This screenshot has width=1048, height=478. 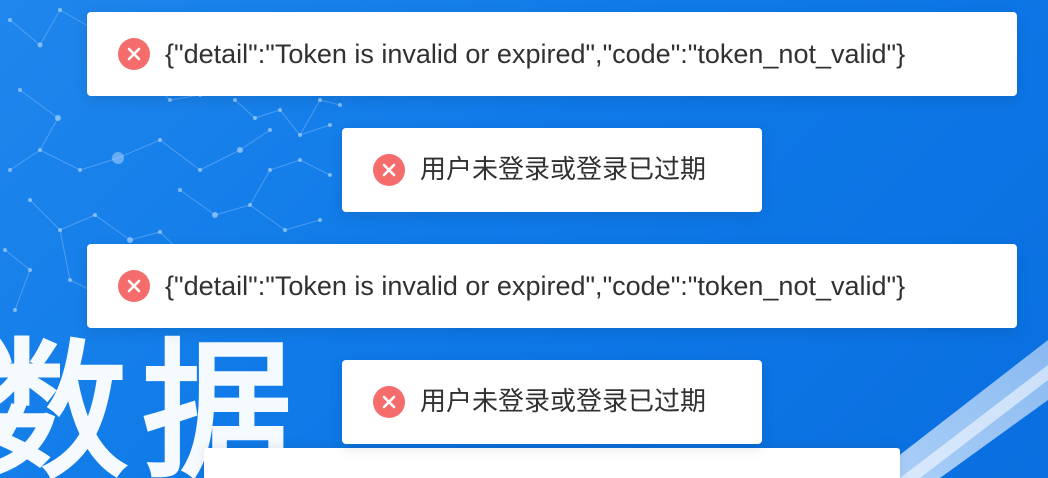 What do you see at coordinates (552, 463) in the screenshot?
I see `background-login-panel` at bounding box center [552, 463].